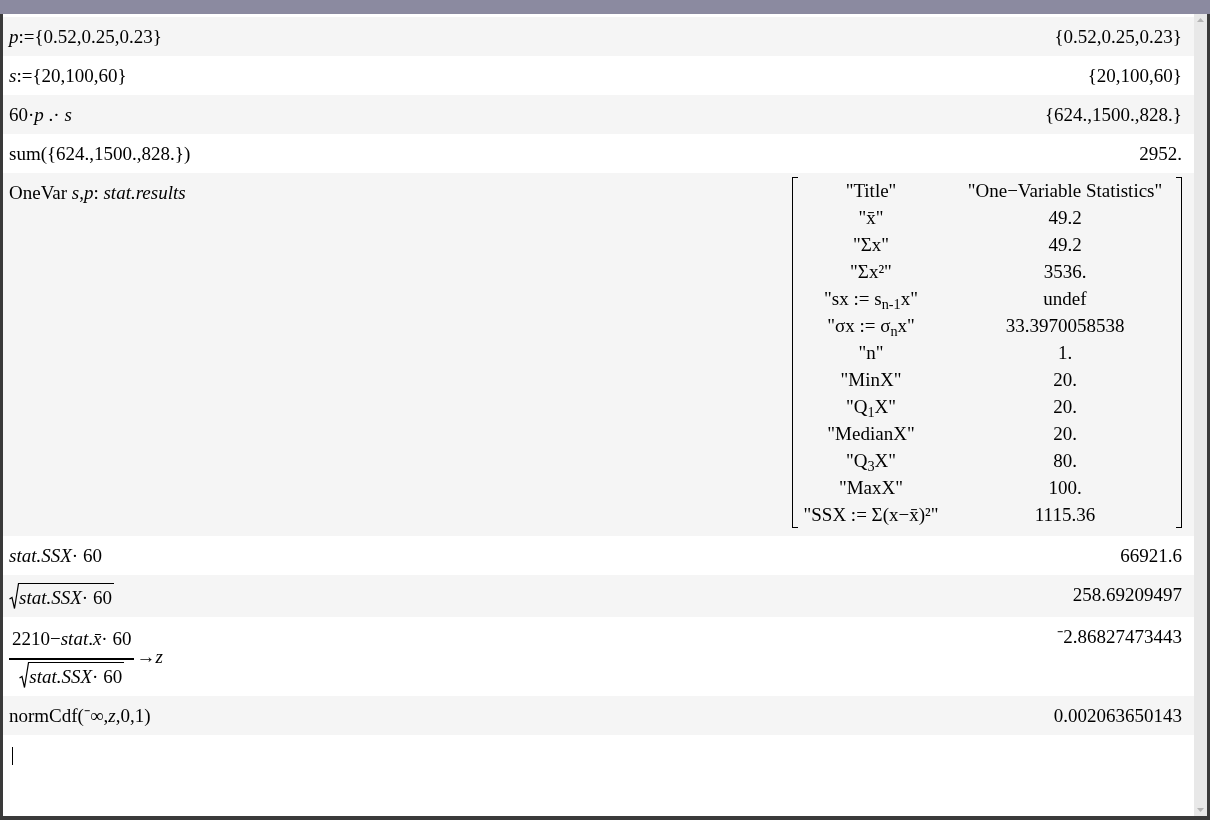 The width and height of the screenshot is (1210, 820). I want to click on math-expression: p:={0.52,0.25,0.23}, so click(85, 36).